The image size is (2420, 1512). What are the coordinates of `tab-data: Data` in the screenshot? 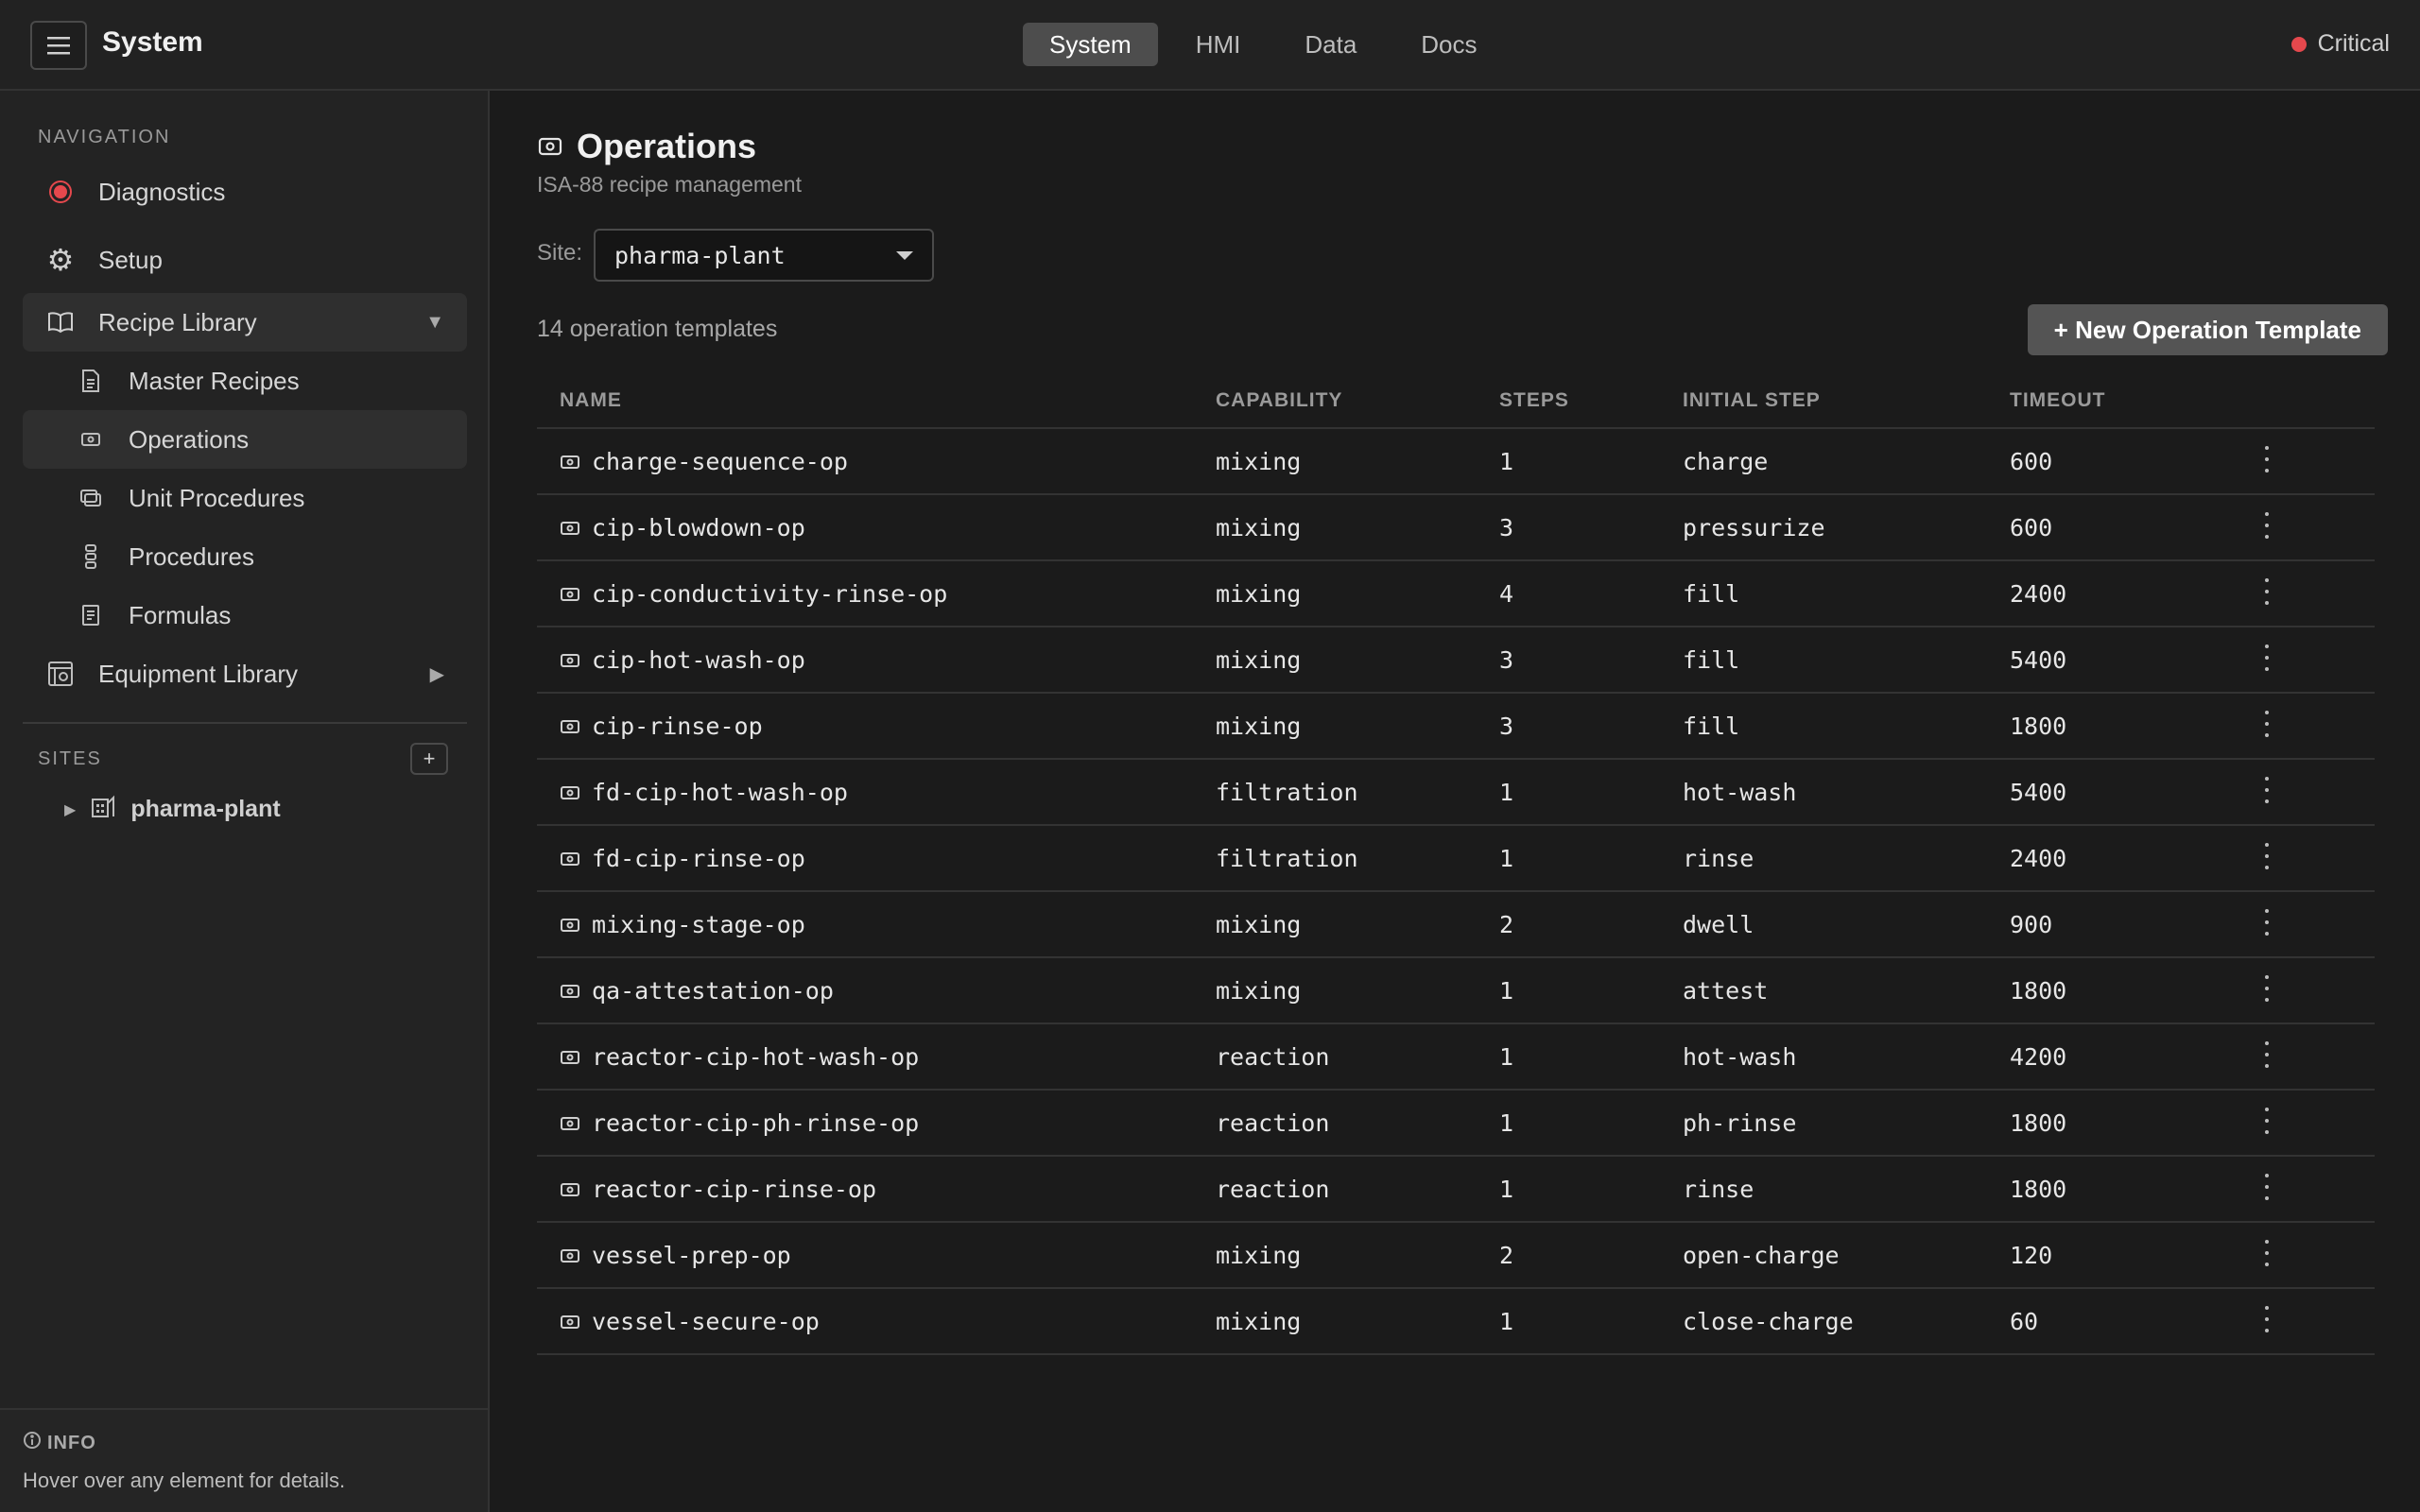 It's located at (1331, 44).